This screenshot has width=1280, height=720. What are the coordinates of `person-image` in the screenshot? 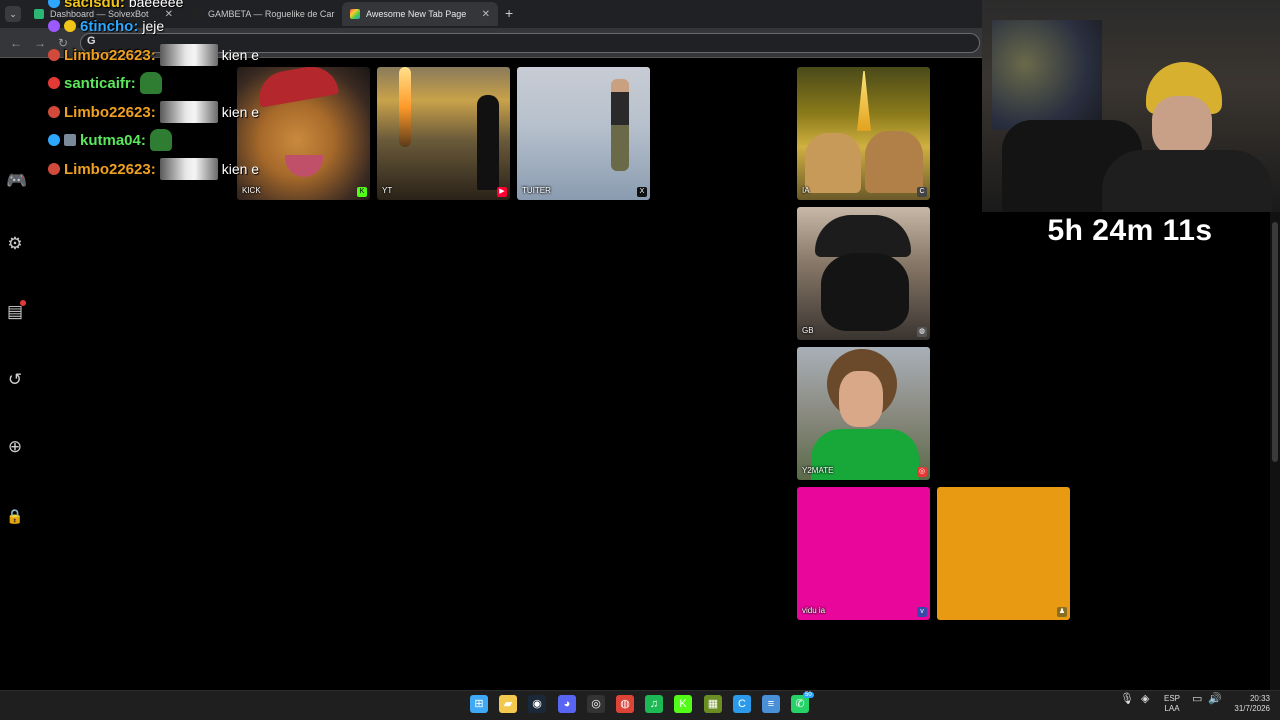 It's located at (620, 125).